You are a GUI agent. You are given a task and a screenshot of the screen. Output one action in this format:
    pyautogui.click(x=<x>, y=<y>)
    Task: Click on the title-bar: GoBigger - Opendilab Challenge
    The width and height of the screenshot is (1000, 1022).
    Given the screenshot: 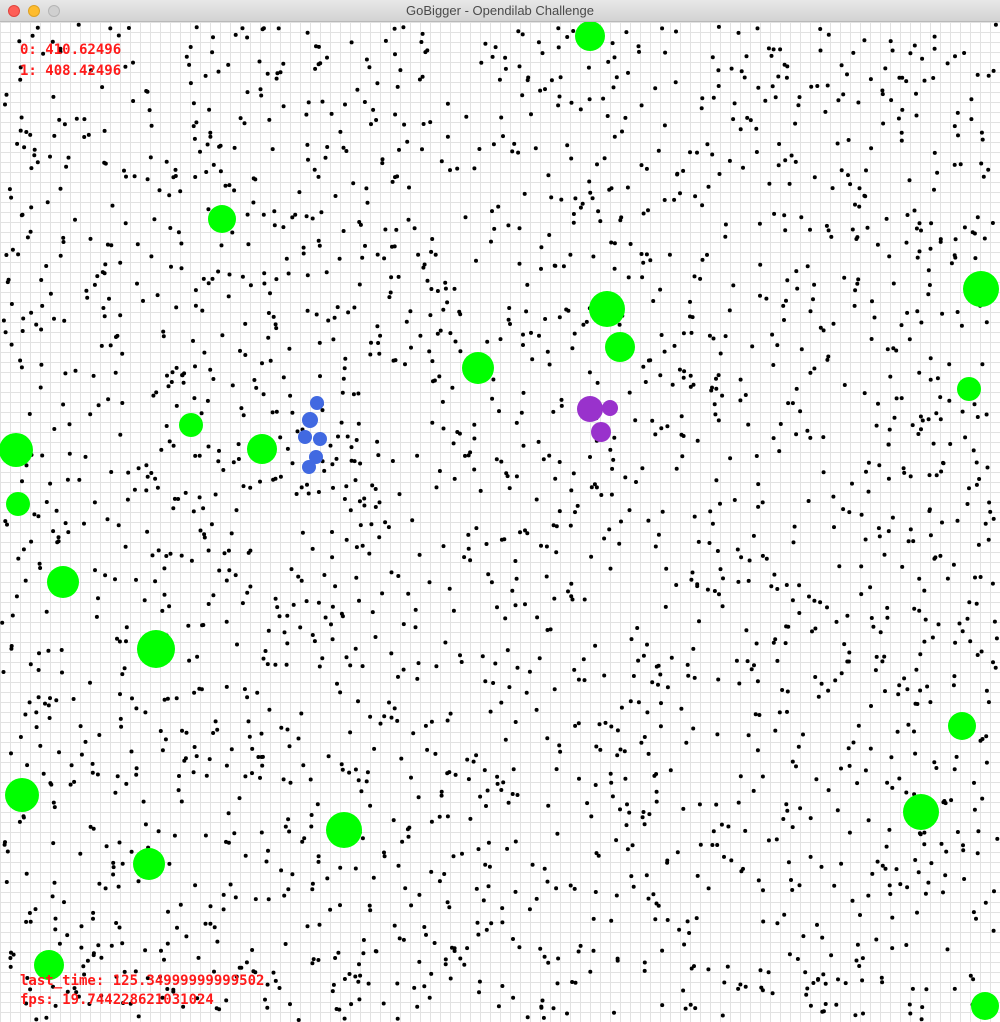 What is the action you would take?
    pyautogui.click(x=500, y=11)
    